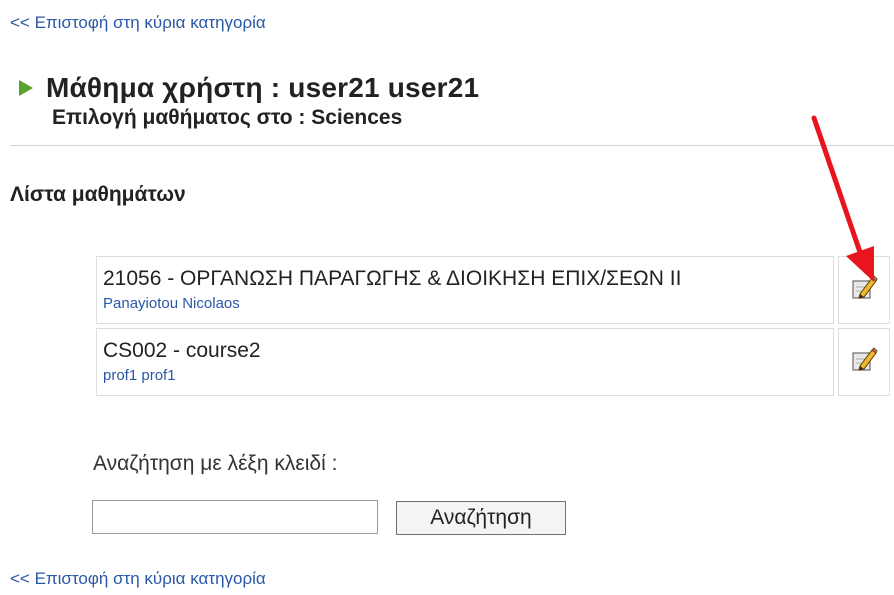  I want to click on table-row: CS002 - course2 prof1 prof1, so click(493, 362).